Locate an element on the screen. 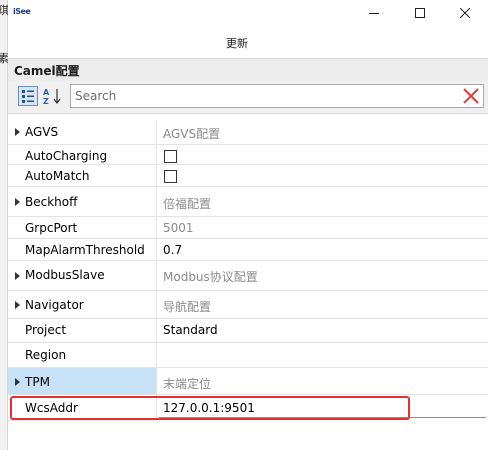  property-value: AGVS配置 is located at coordinates (192, 134).